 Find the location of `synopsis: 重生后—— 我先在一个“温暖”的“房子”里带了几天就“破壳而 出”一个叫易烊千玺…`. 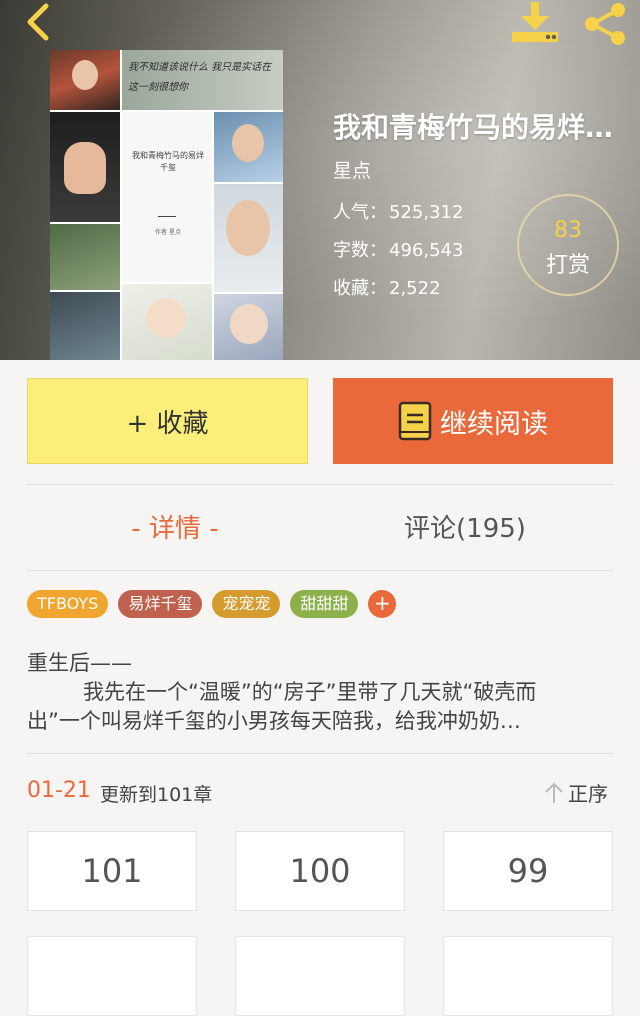

synopsis: 重生后—— 我先在一个“温暖”的“房子”里带了几天就“破壳而 出”一个叫易烊千玺… is located at coordinates (322, 692).